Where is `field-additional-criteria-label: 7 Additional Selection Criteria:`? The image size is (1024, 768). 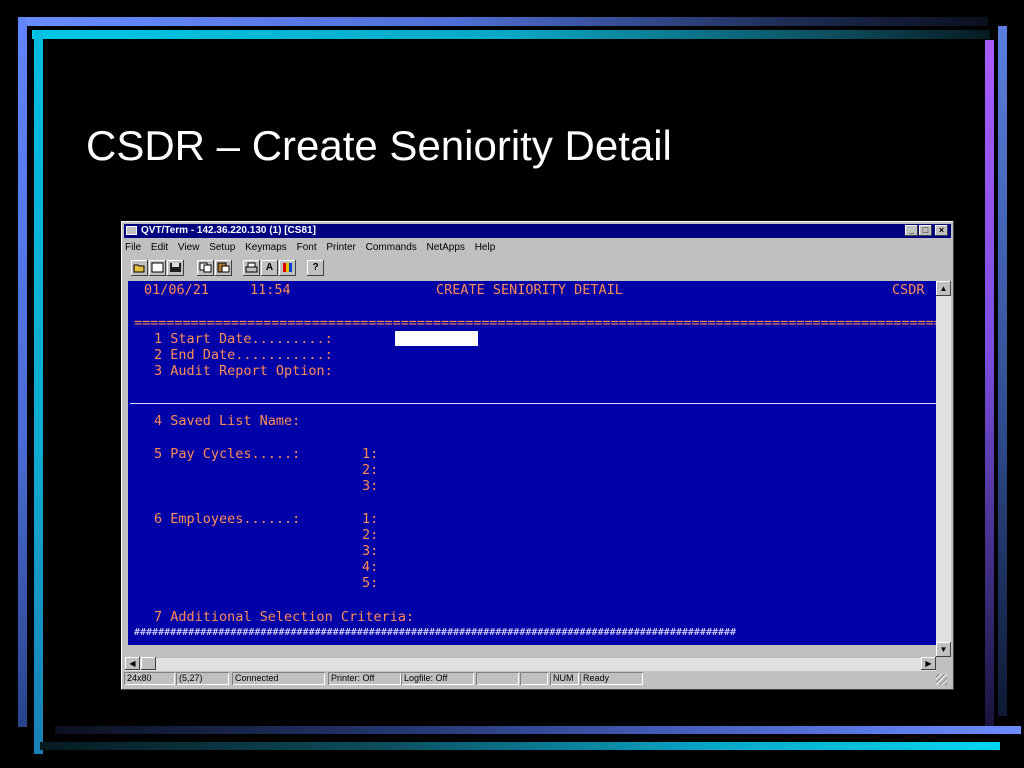 field-additional-criteria-label: 7 Additional Selection Criteria: is located at coordinates (284, 617).